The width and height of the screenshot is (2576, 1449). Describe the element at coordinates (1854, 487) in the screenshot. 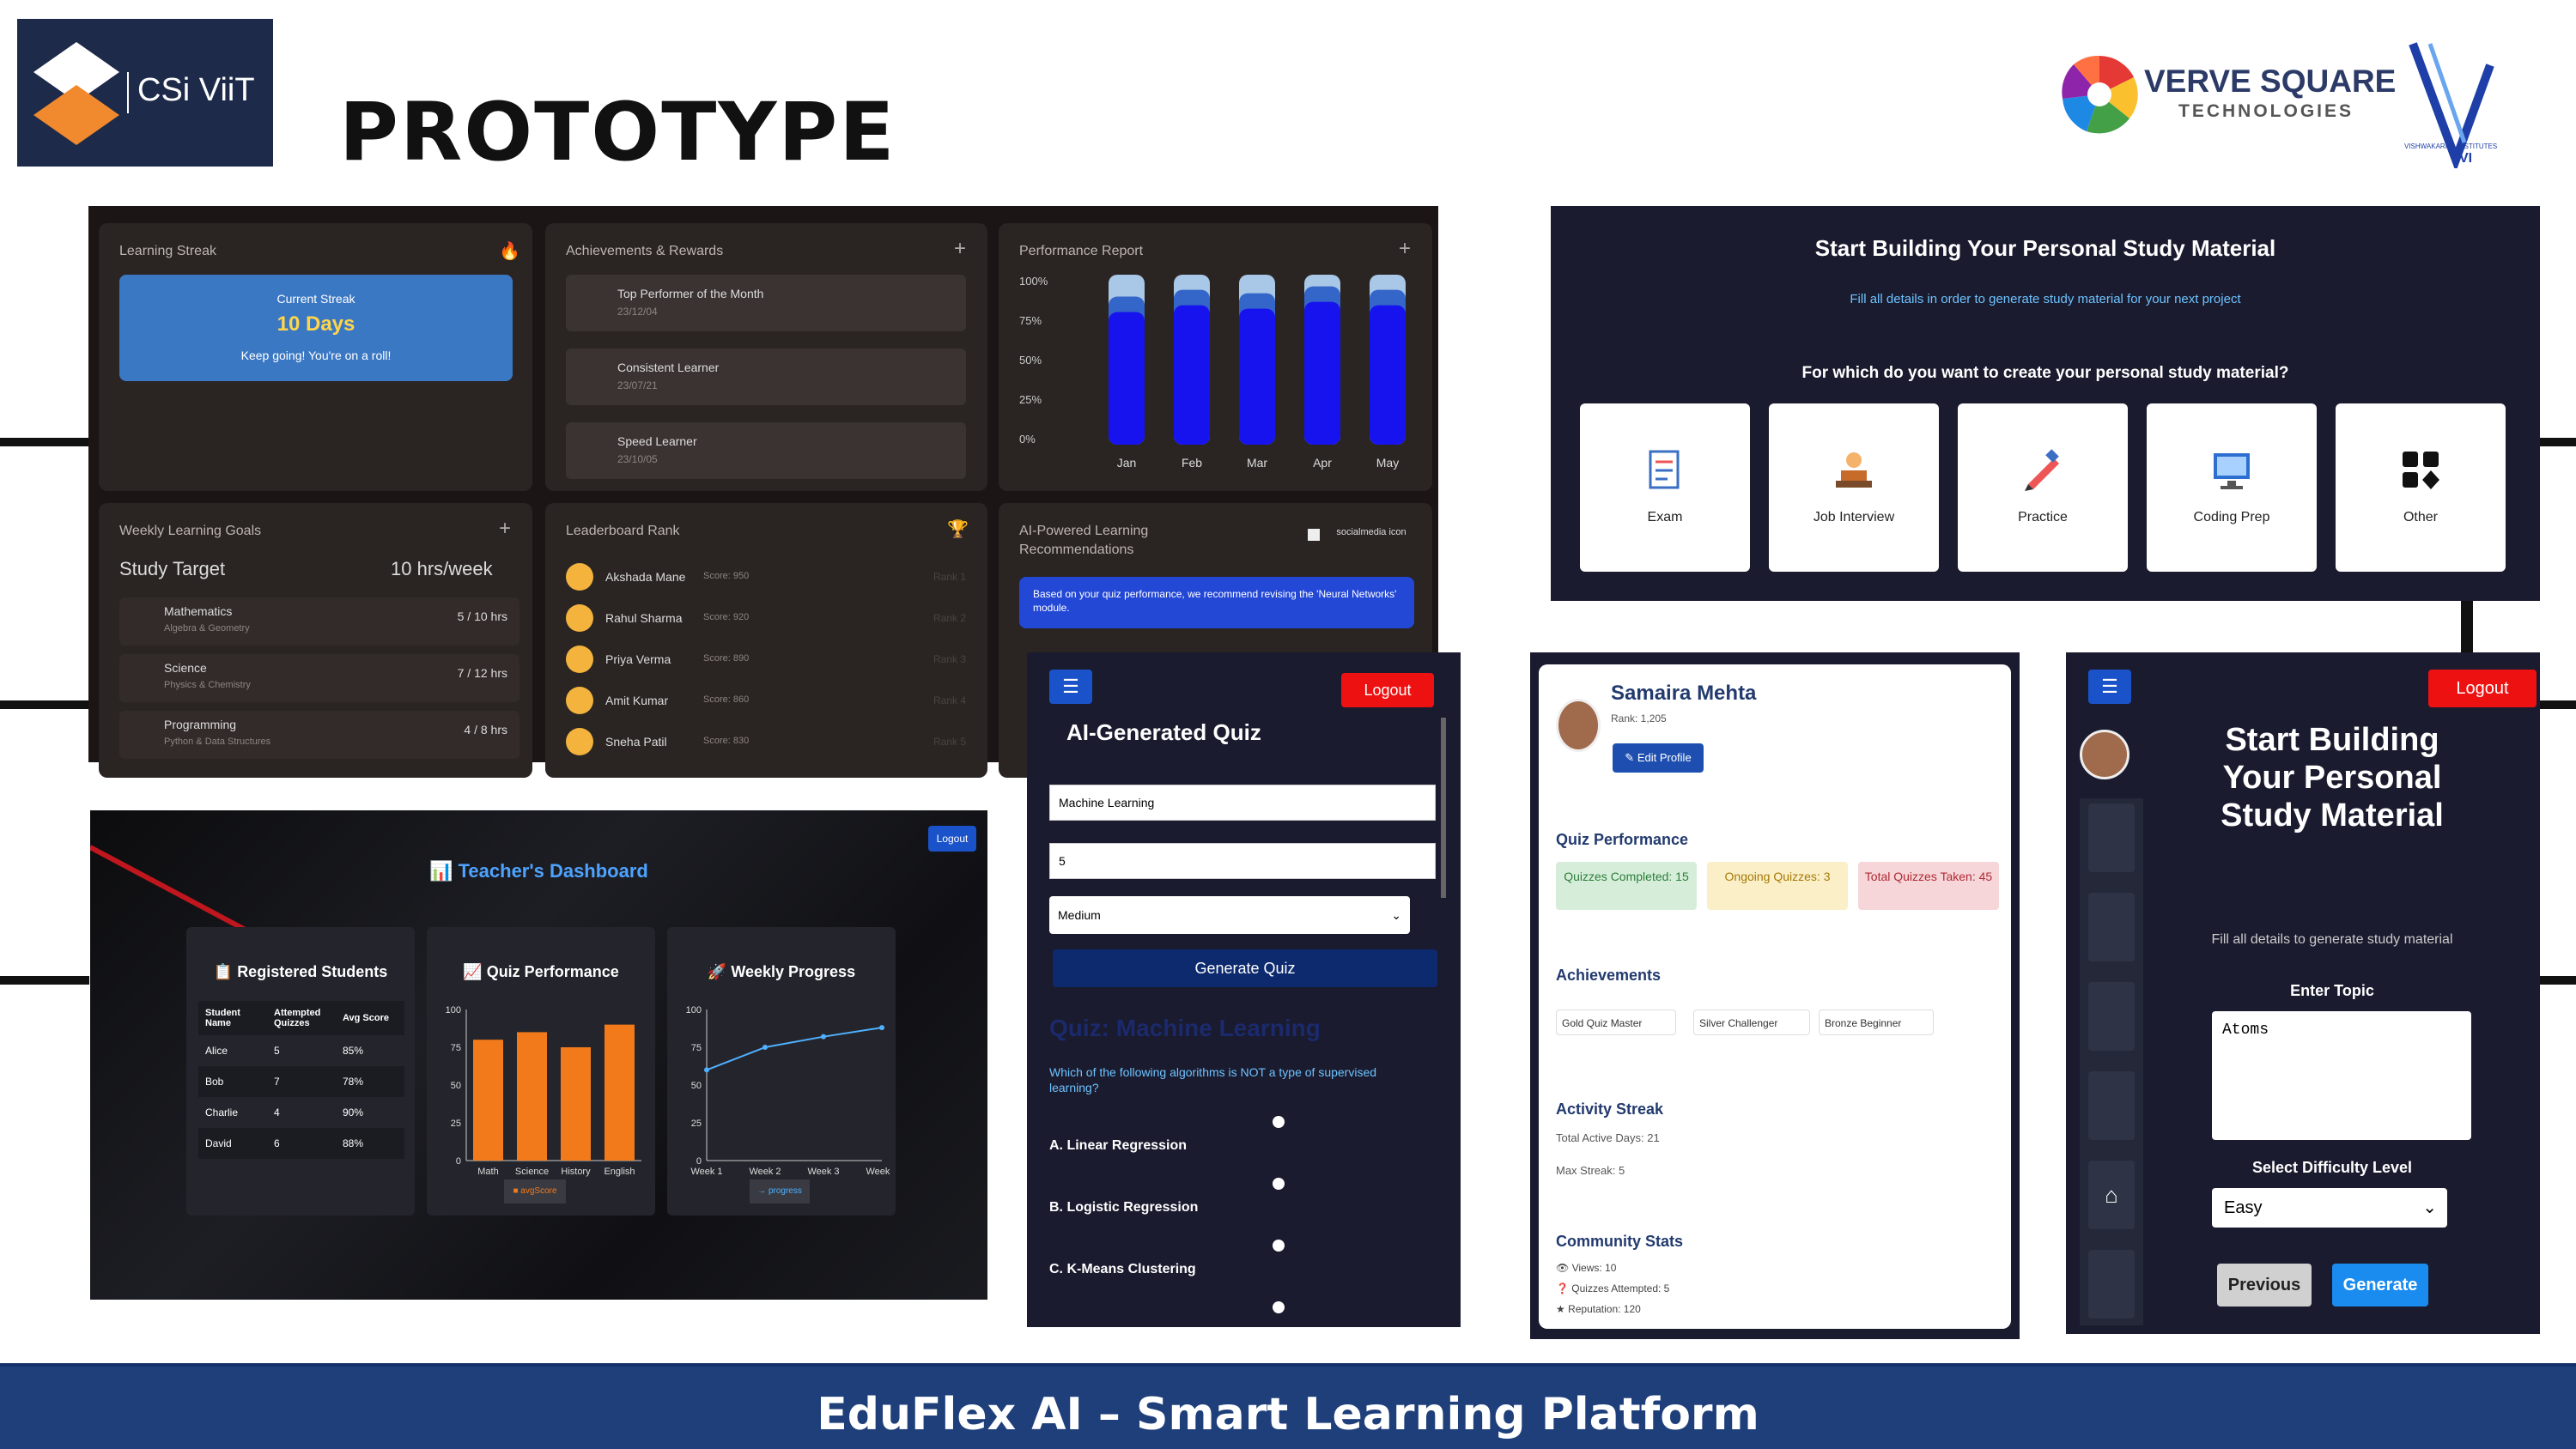

I see `tile-job-interview: Job Interview` at that location.